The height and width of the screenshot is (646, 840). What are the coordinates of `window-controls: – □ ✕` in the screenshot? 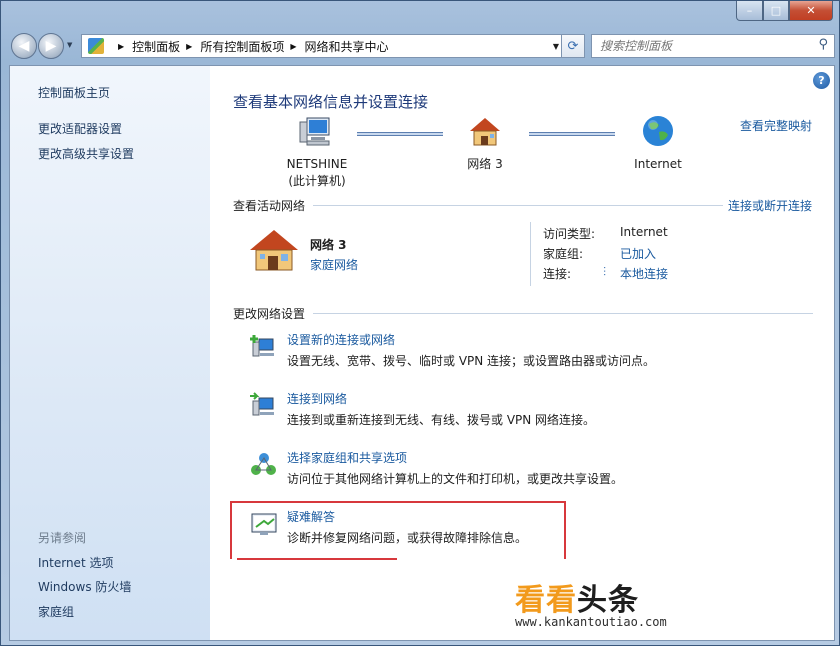 It's located at (784, 11).